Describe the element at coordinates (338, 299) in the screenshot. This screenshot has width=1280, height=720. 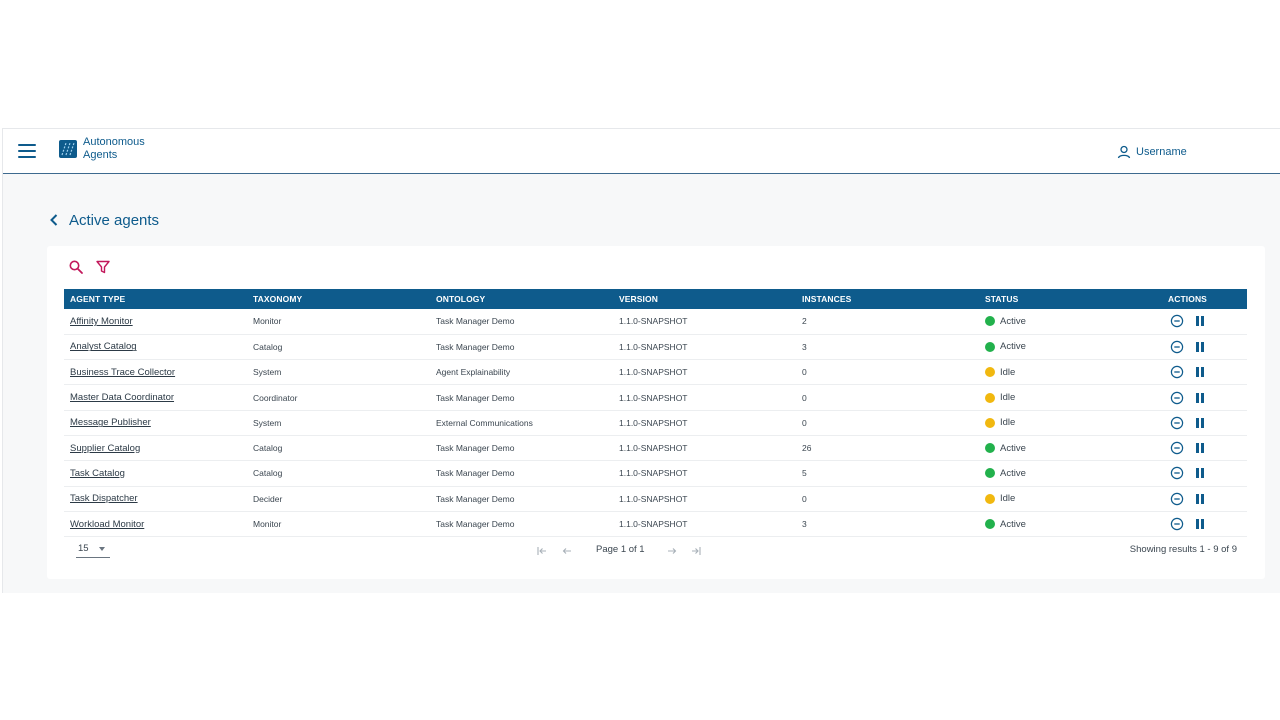
I see `column-header-taxonomy: TAXONOMY` at that location.